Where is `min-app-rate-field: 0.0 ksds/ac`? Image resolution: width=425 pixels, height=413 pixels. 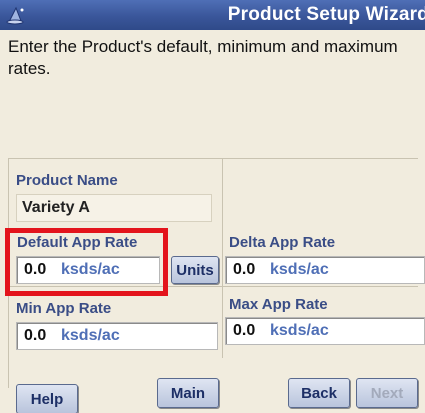
min-app-rate-field: 0.0 ksds/ac is located at coordinates (117, 336).